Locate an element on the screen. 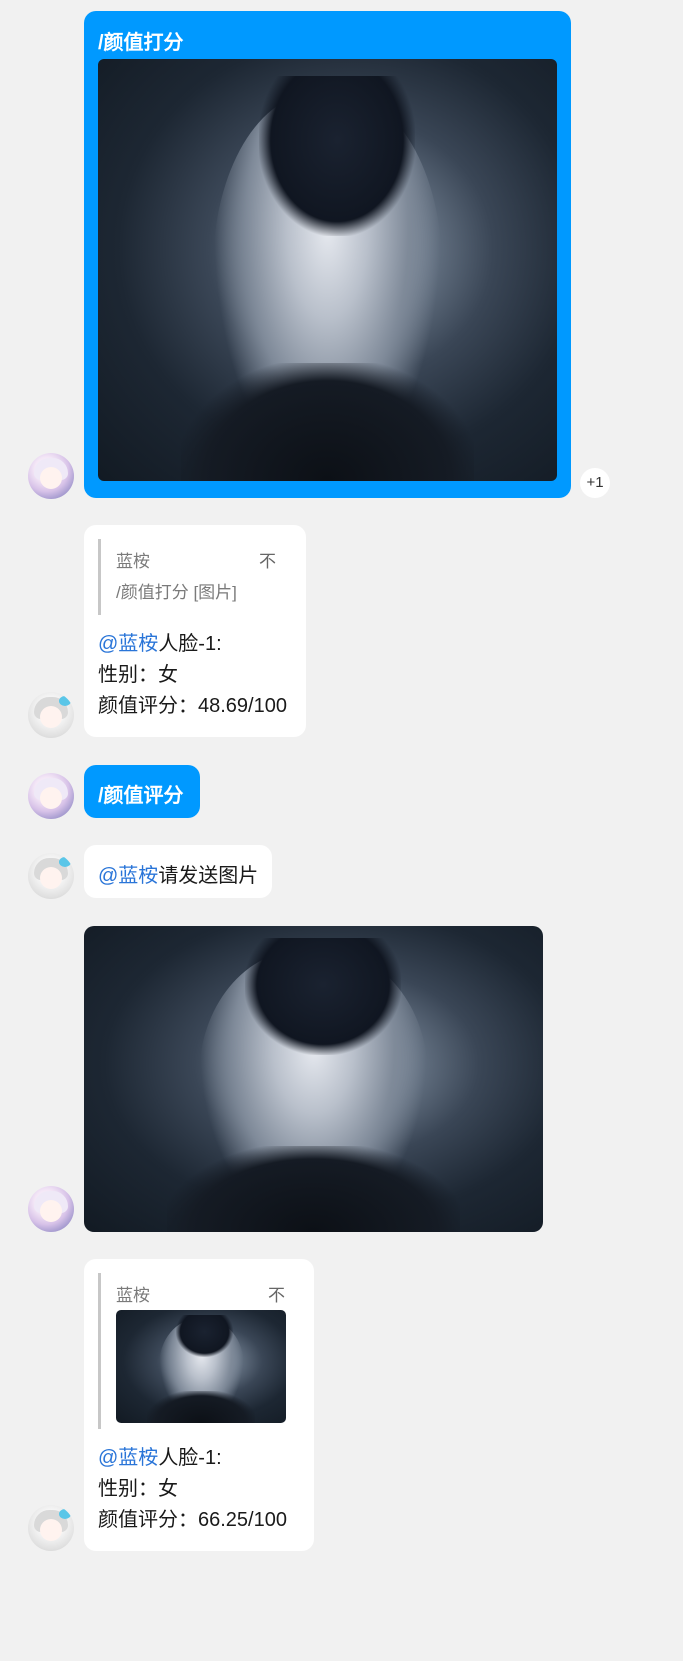 The image size is (683, 1661). quoted-message: 蓝桉 不 /颜值打分 [图片] is located at coordinates (194, 577).